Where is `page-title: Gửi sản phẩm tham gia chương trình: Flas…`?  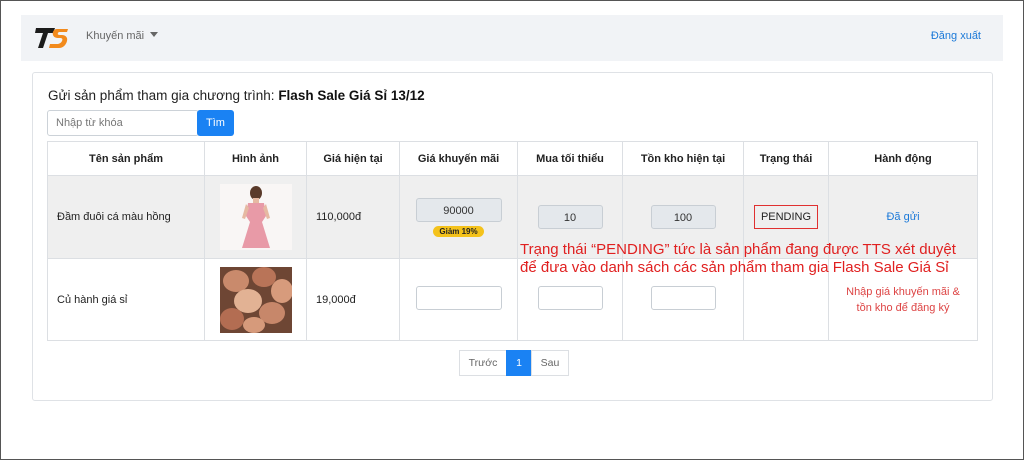 page-title: Gửi sản phẩm tham gia chương trình: Flas… is located at coordinates (236, 95).